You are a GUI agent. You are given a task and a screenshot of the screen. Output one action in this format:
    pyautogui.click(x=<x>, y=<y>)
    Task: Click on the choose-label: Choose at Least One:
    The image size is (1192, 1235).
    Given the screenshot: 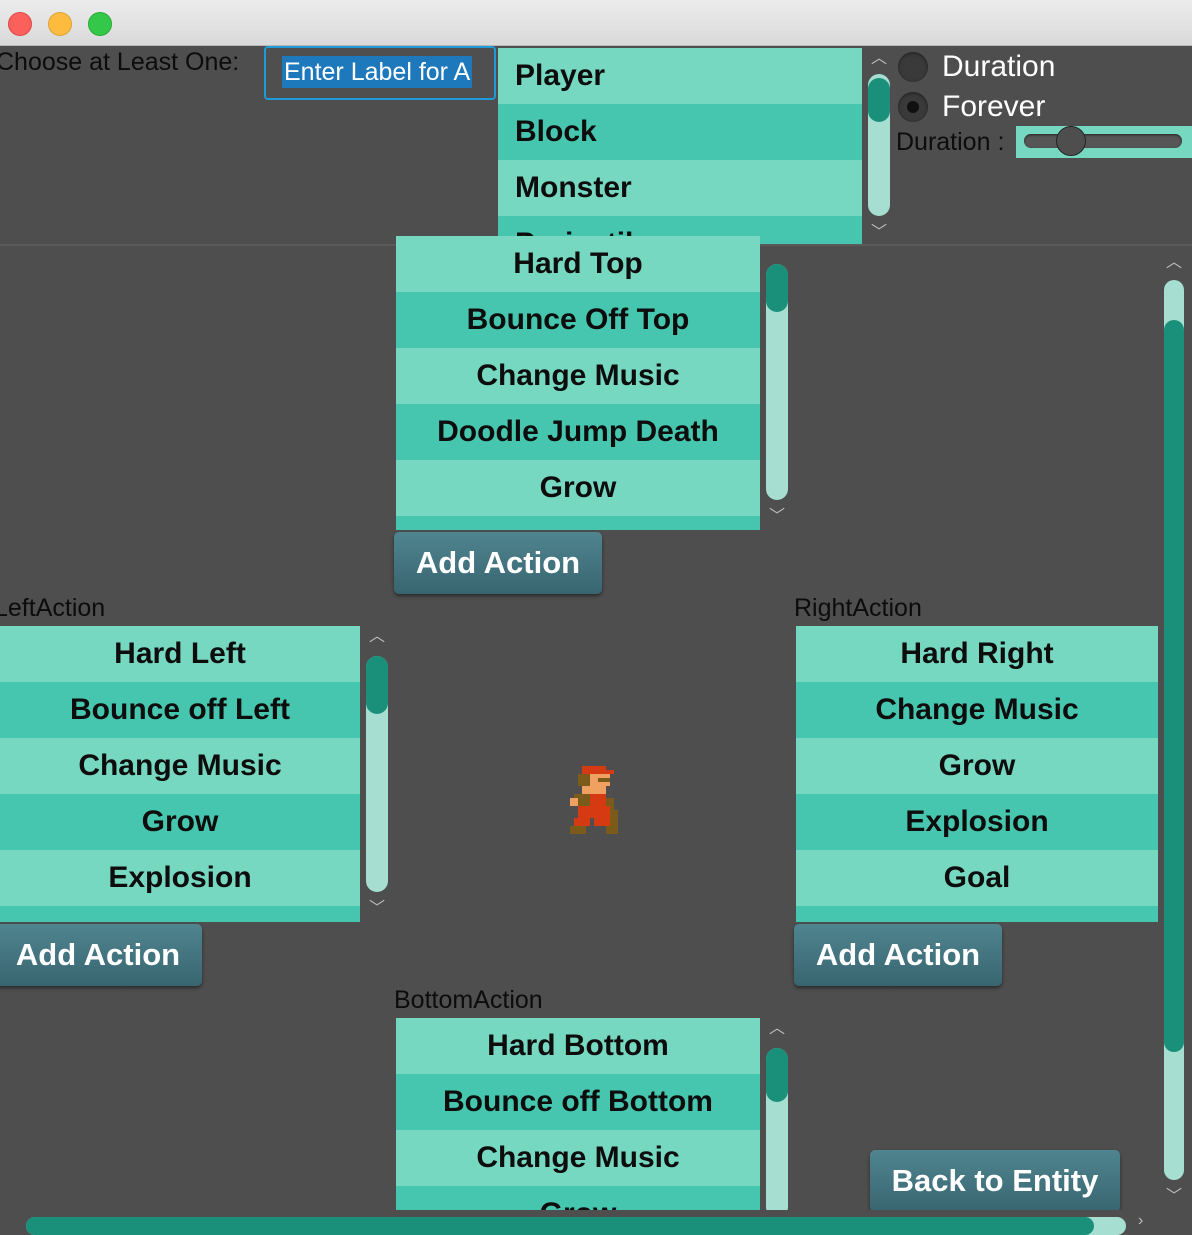 What is the action you would take?
    pyautogui.click(x=120, y=62)
    